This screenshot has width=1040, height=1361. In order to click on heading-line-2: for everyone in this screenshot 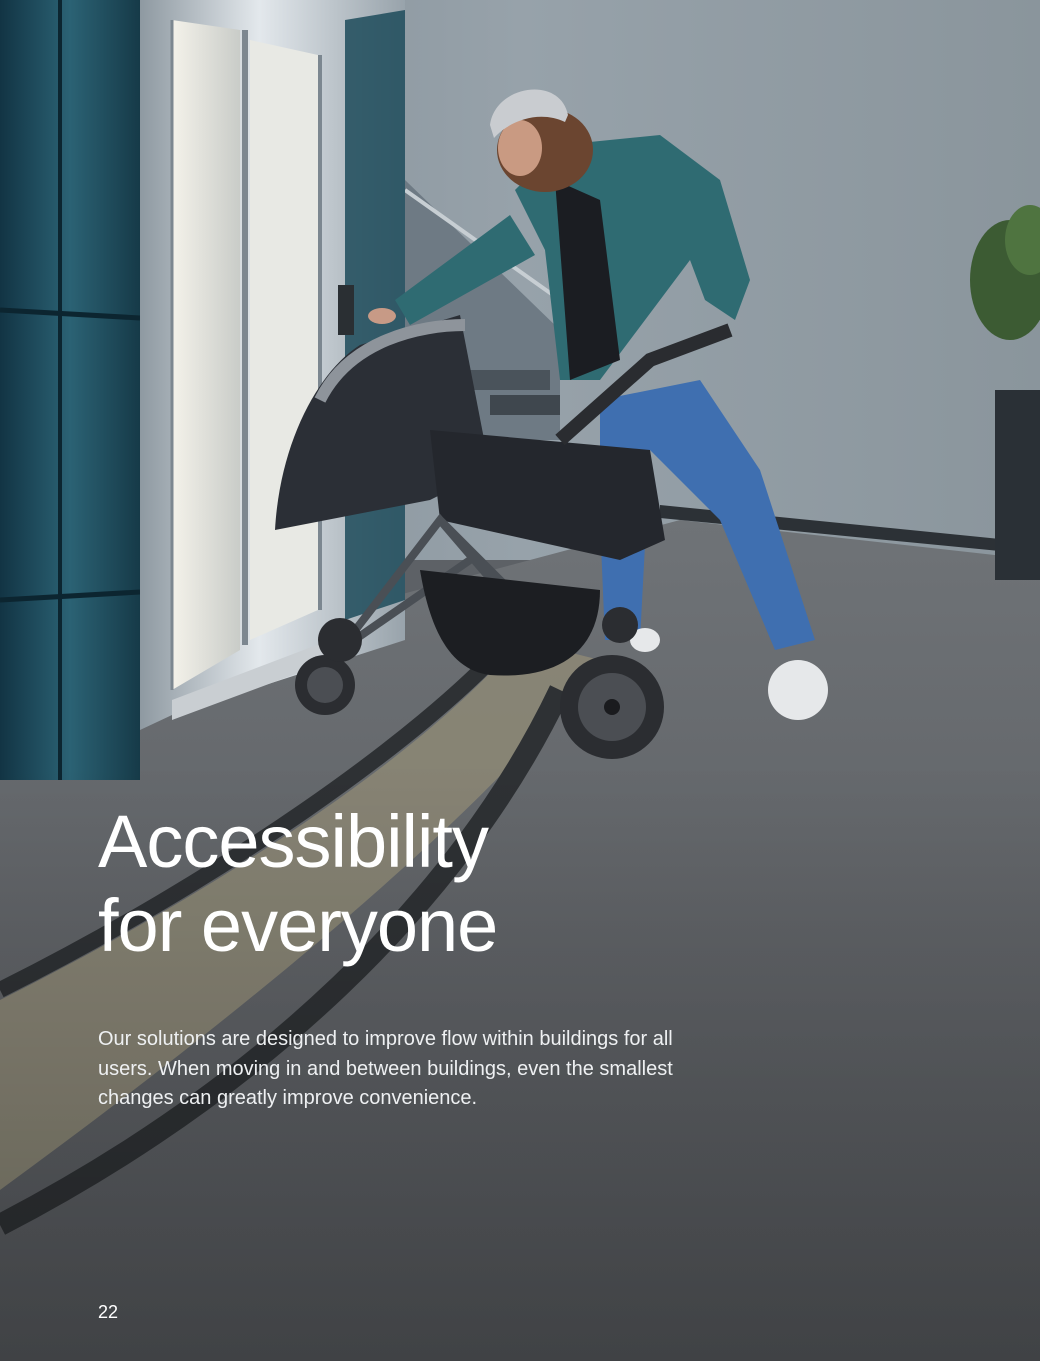, I will do `click(298, 925)`.